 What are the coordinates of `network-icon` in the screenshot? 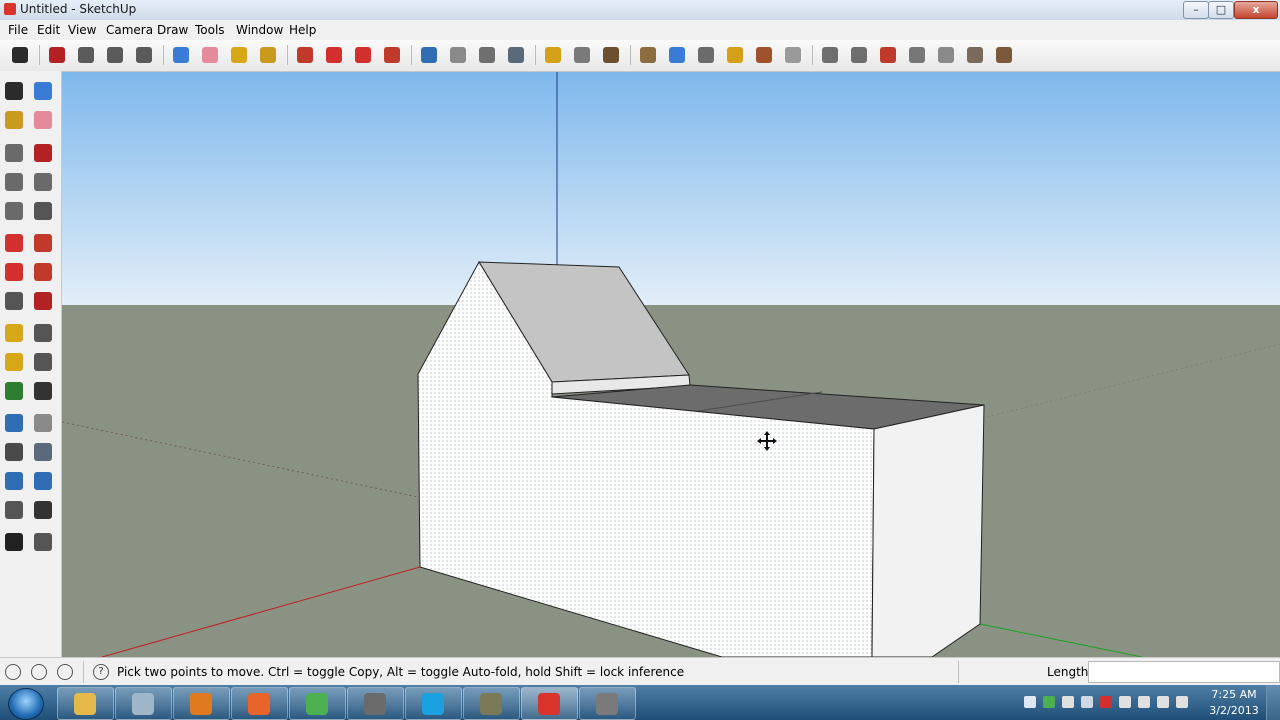 It's located at (1049, 702).